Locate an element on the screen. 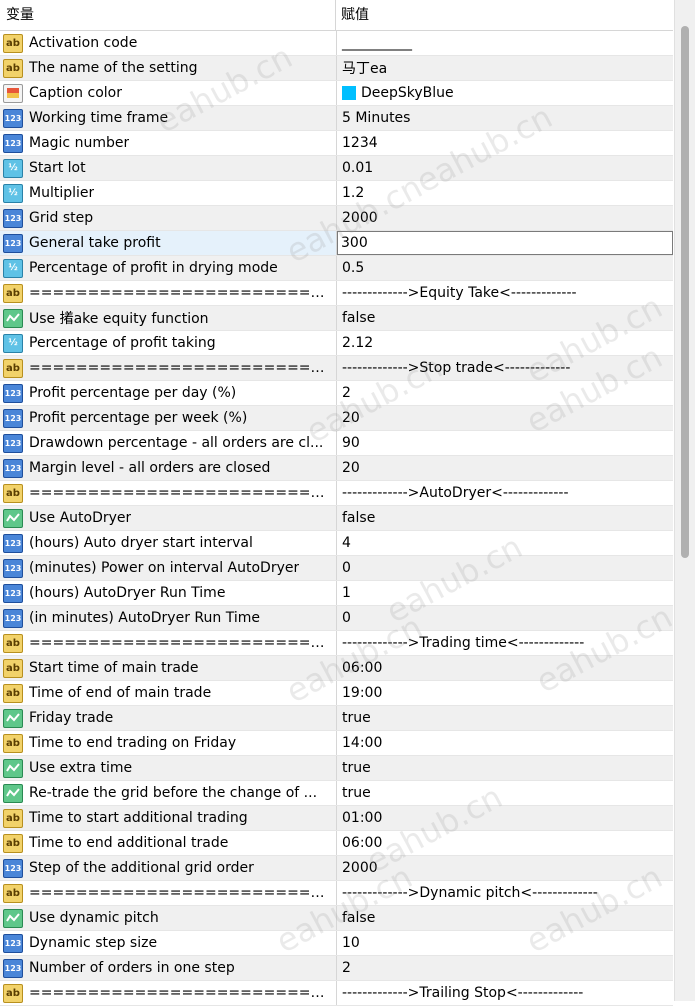  value-cell: 19:00 is located at coordinates (505, 693).